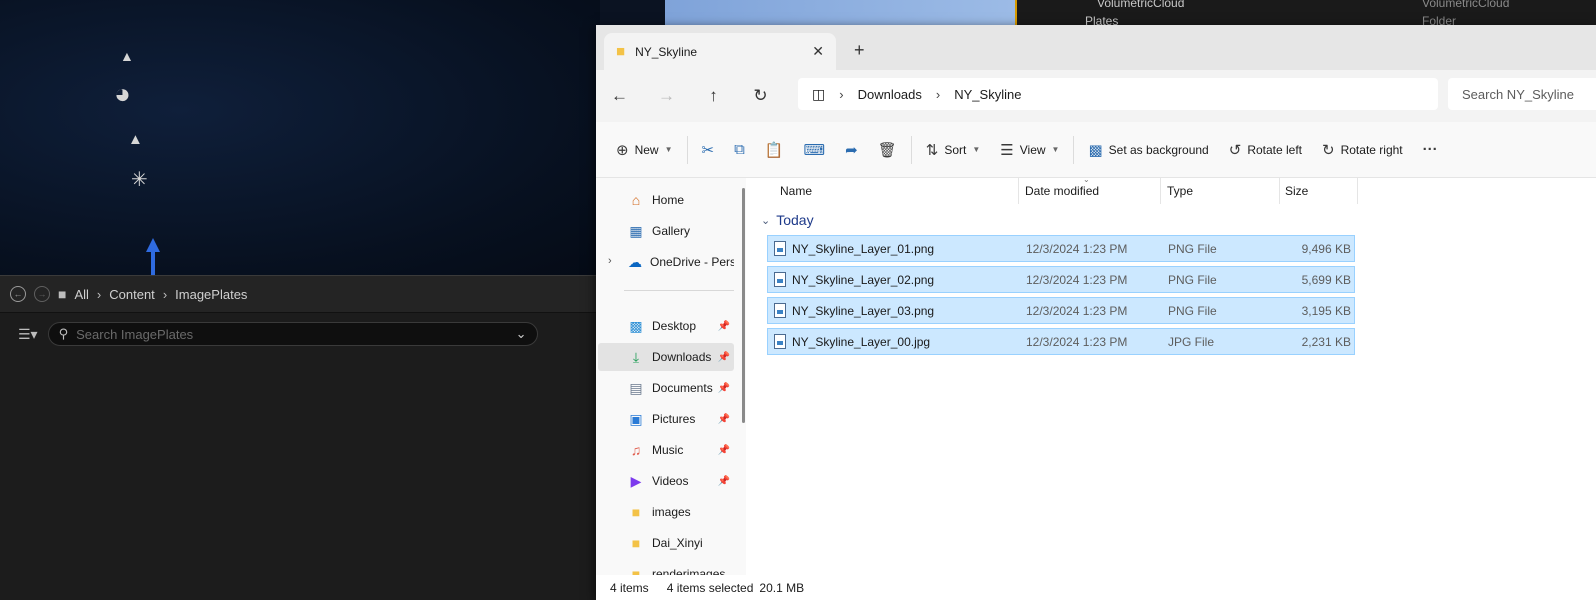  What do you see at coordinates (815, 150) in the screenshot?
I see `rename-button: ⌨` at bounding box center [815, 150].